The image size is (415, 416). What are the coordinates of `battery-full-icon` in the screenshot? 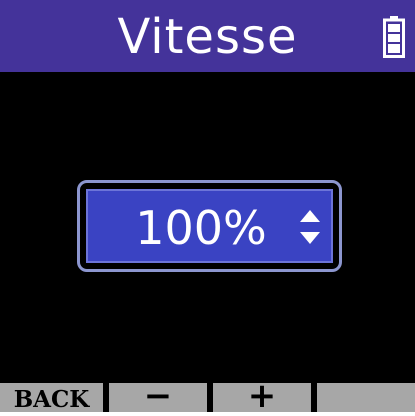 It's located at (394, 37).